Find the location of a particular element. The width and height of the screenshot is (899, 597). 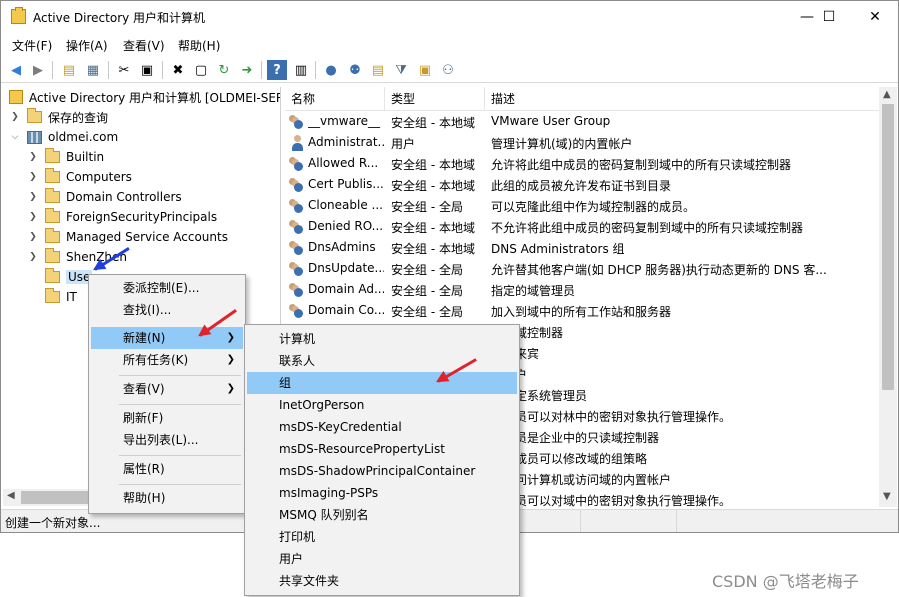

tree-item-computers: ❯ Computers is located at coordinates (79, 177).